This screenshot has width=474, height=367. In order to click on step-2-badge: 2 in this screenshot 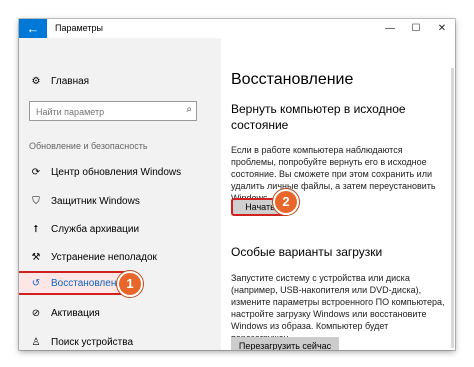, I will do `click(286, 202)`.